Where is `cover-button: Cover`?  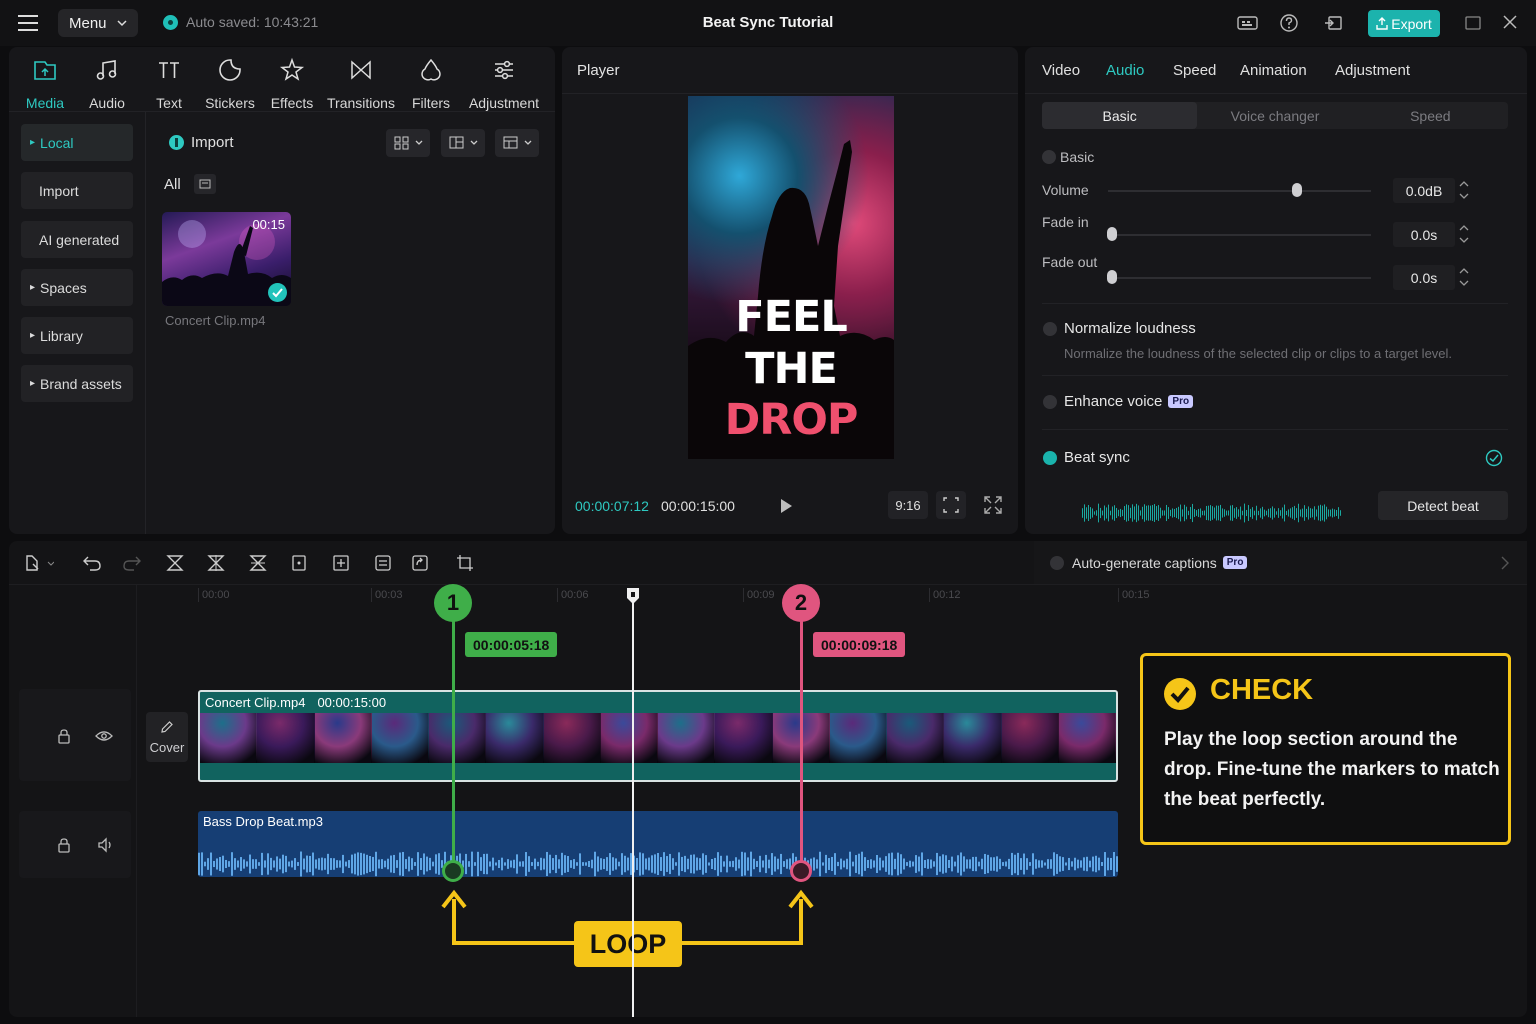 cover-button: Cover is located at coordinates (167, 737).